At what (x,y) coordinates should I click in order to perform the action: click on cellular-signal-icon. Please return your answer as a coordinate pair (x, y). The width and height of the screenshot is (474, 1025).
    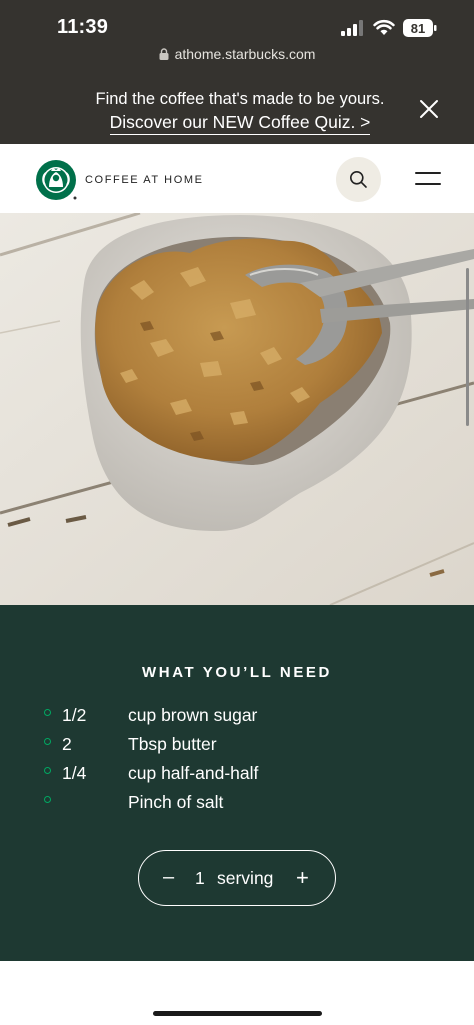
    Looking at the image, I should click on (352, 28).